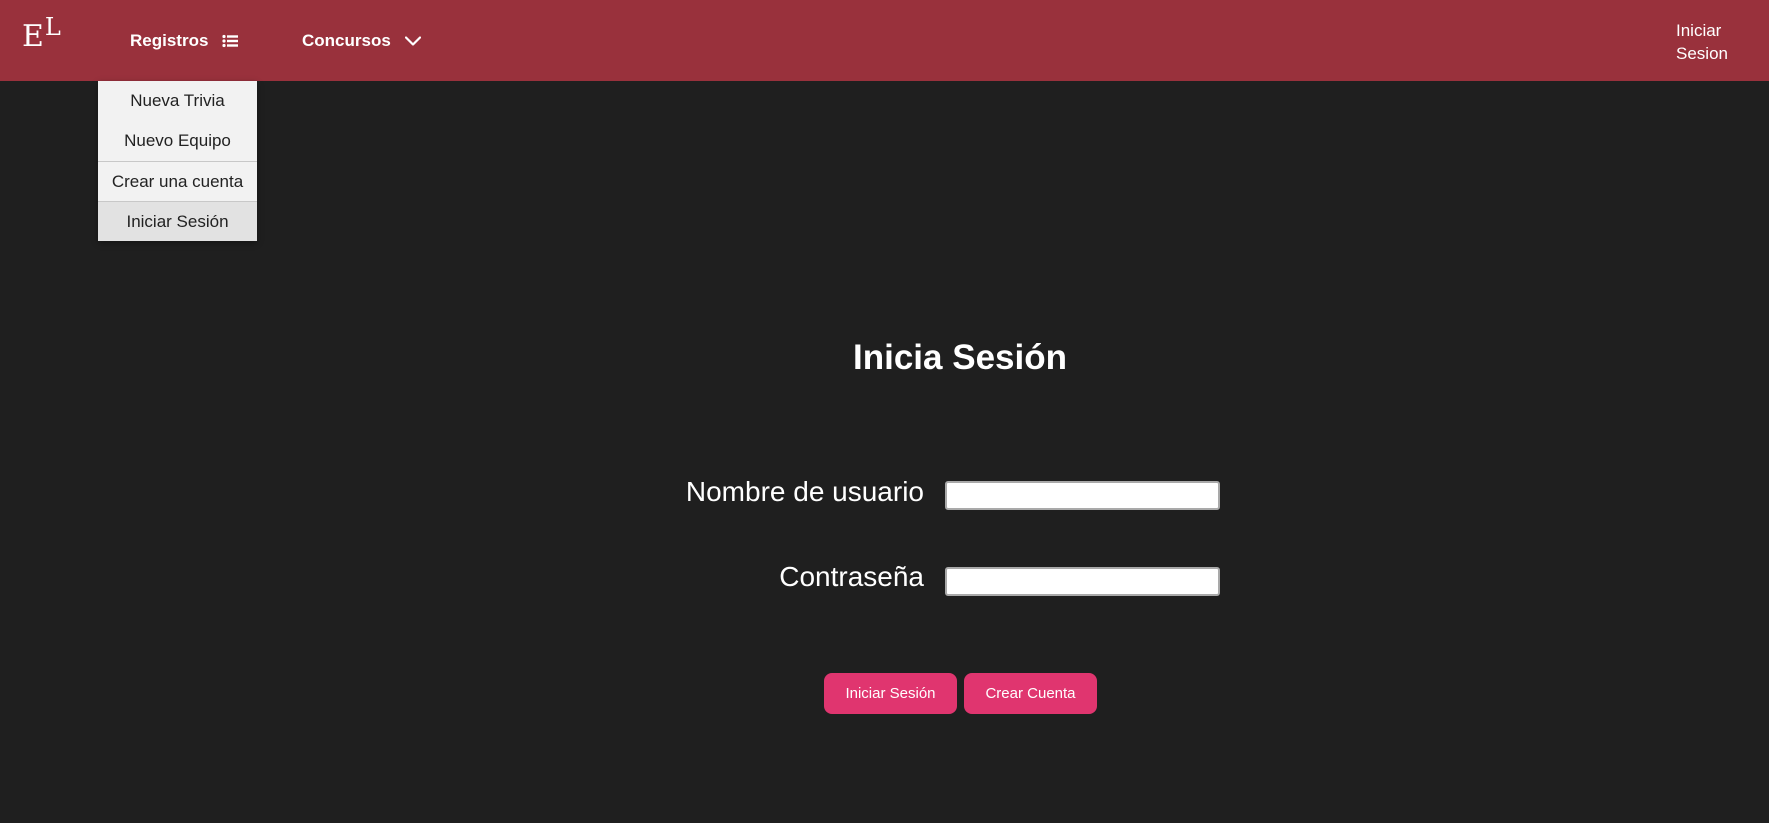 Image resolution: width=1769 pixels, height=823 pixels. What do you see at coordinates (1082, 495) in the screenshot?
I see `username-input` at bounding box center [1082, 495].